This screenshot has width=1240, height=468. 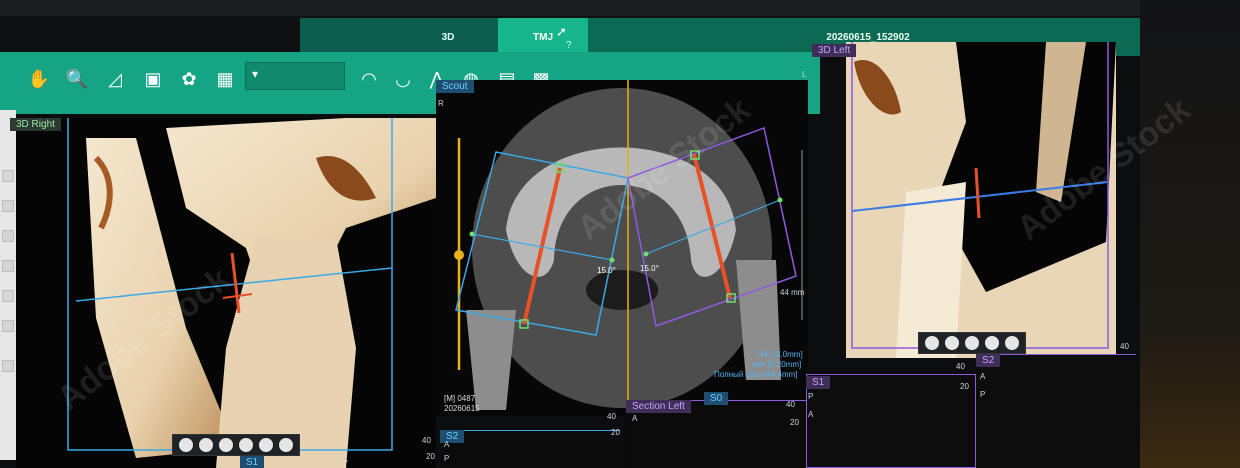 What do you see at coordinates (369, 79) in the screenshot?
I see `angle-tool-1-icon: ◠` at bounding box center [369, 79].